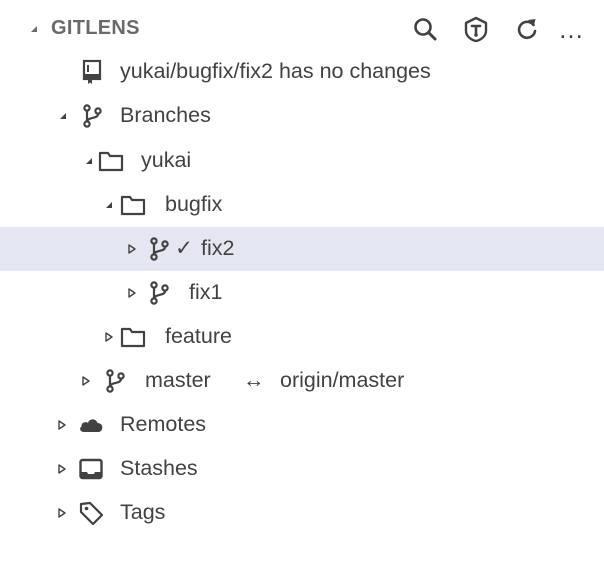 This screenshot has height=566, width=604. Describe the element at coordinates (198, 336) in the screenshot. I see `folder-label: feature` at that location.